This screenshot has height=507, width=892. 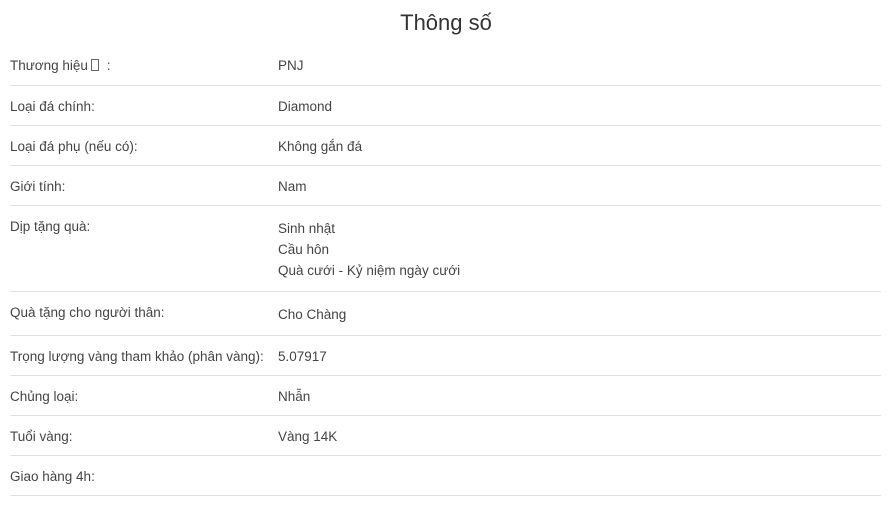 I want to click on spec-label-category: Chủng loại:, so click(x=44, y=396).